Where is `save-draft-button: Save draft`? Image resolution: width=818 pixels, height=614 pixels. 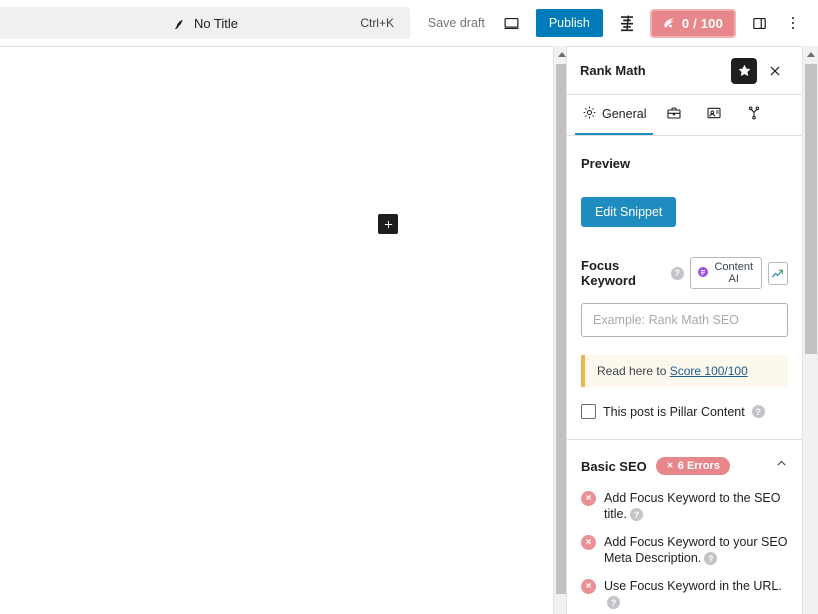 save-draft-button: Save draft is located at coordinates (456, 23).